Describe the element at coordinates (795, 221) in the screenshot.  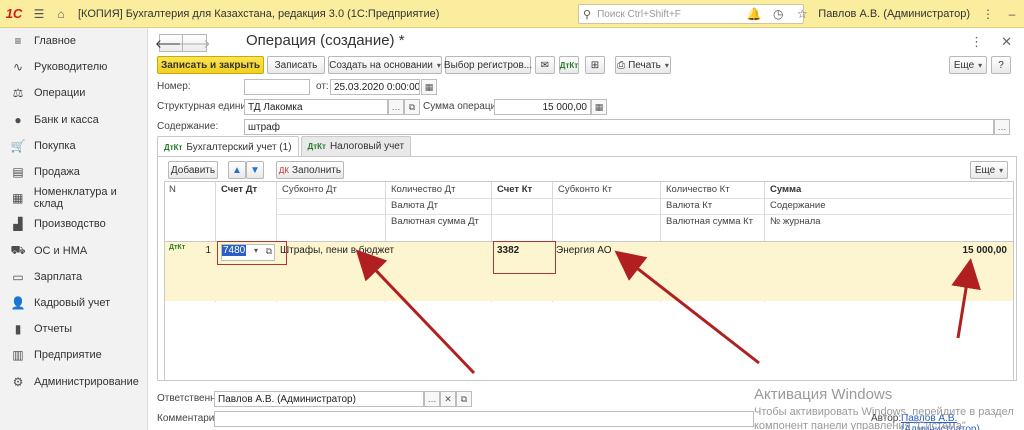
I see `col-journal: № журнала` at that location.